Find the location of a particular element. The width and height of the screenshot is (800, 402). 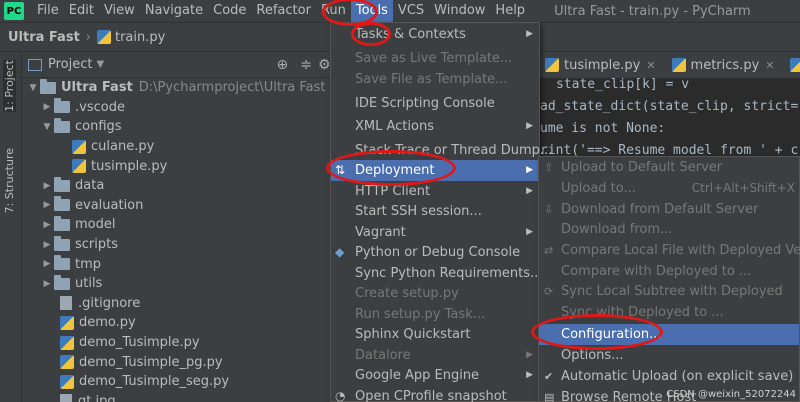

deploy-upload-default: ⇧ Upload to Default Server is located at coordinates (669, 167).